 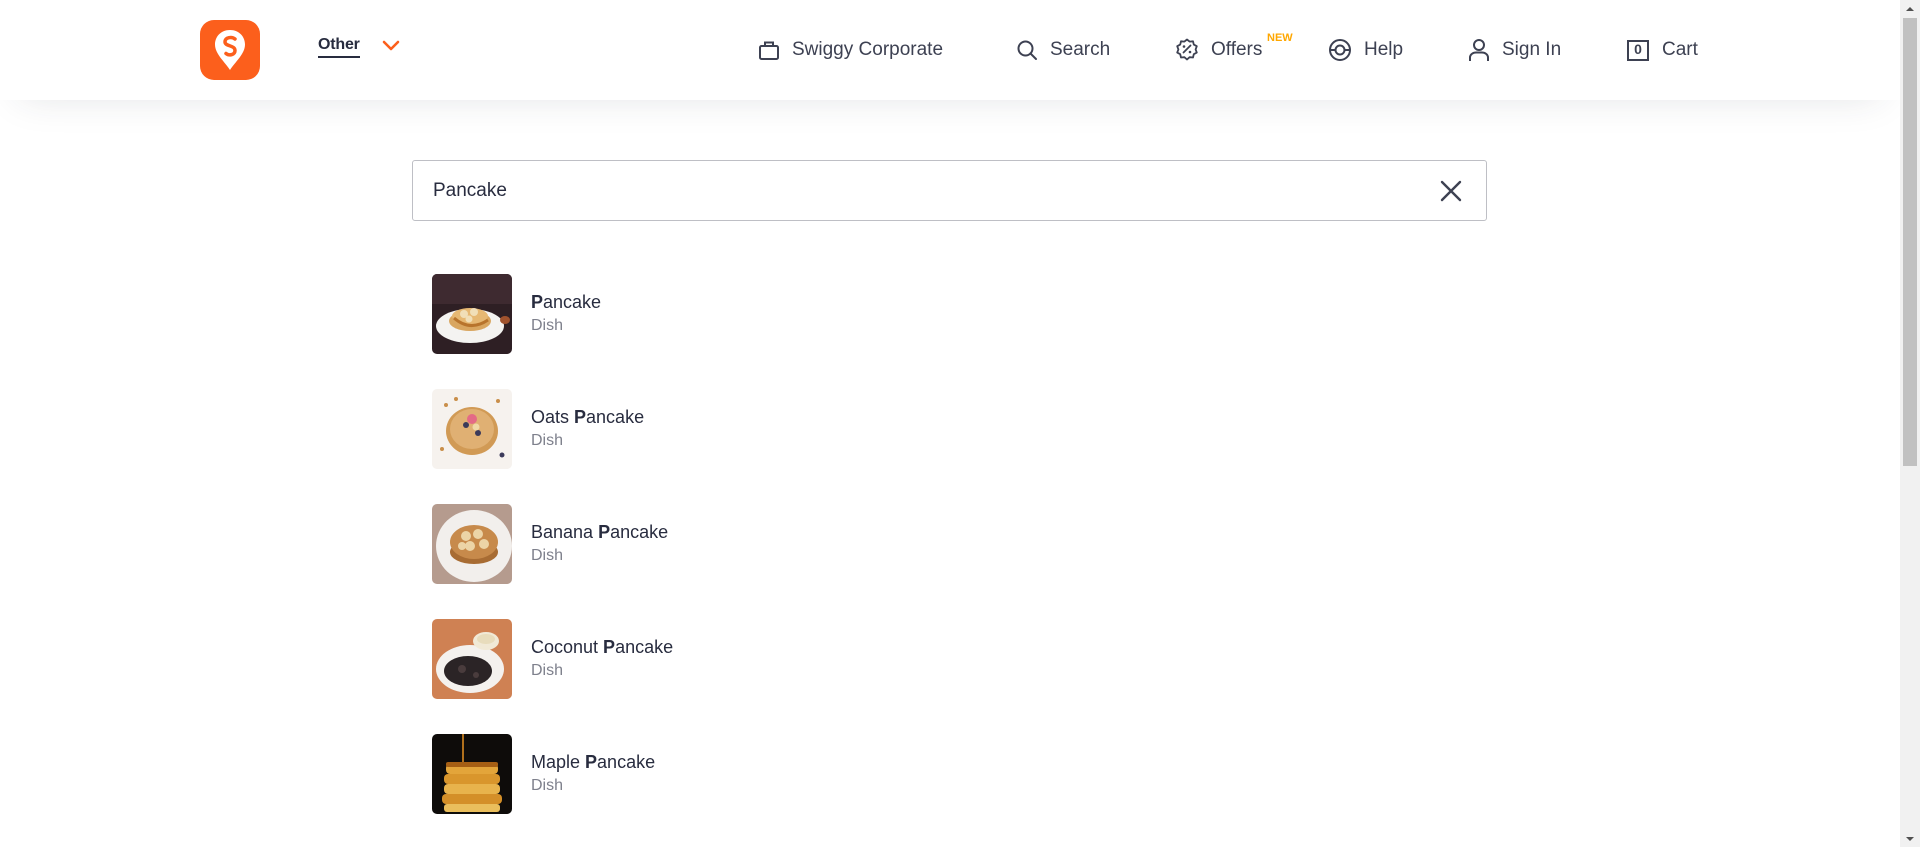 I want to click on result-name: Coconut Pancake, so click(x=602, y=647).